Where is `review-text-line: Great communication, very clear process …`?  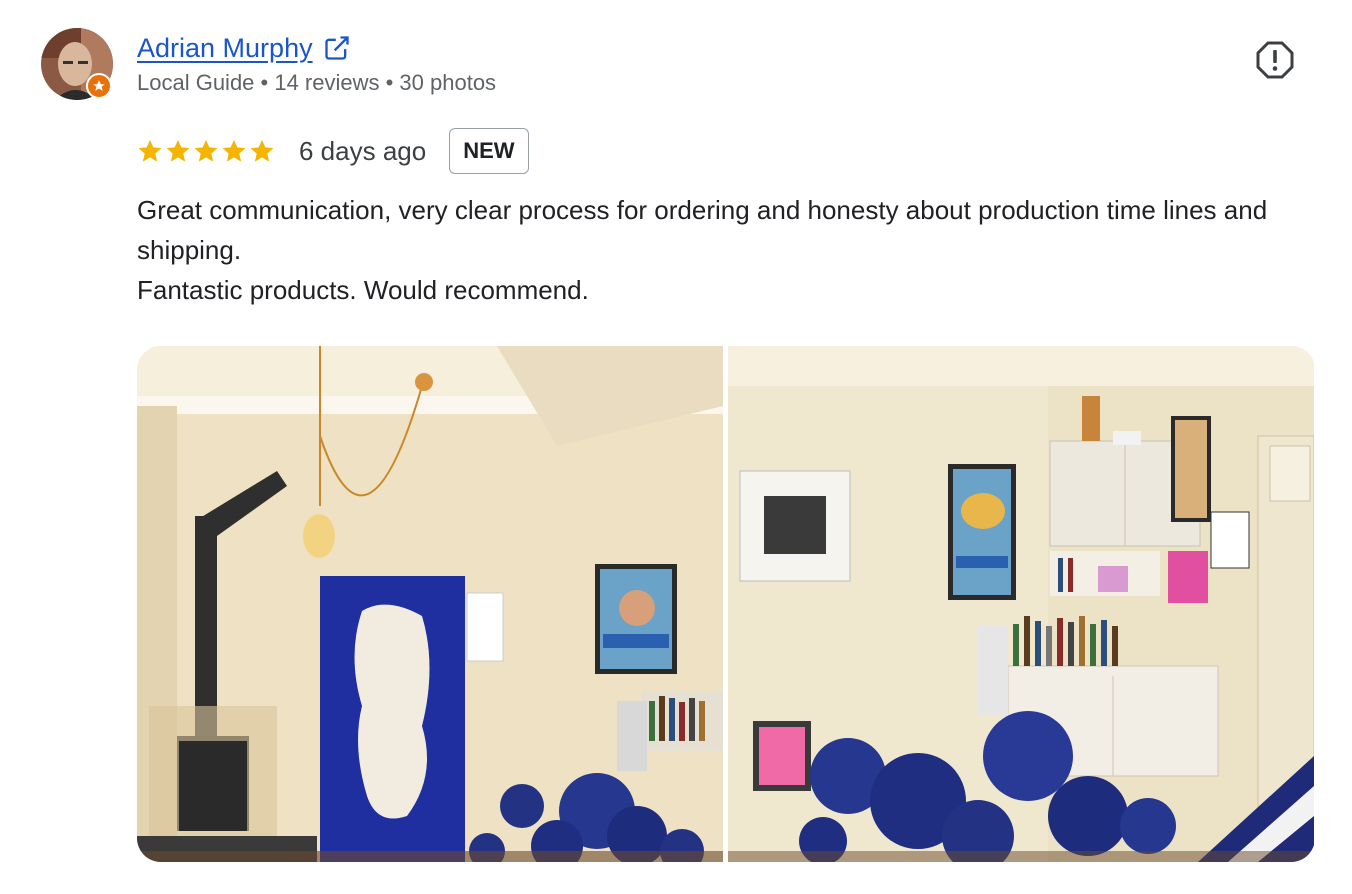 review-text-line: Great communication, very clear process … is located at coordinates (702, 230).